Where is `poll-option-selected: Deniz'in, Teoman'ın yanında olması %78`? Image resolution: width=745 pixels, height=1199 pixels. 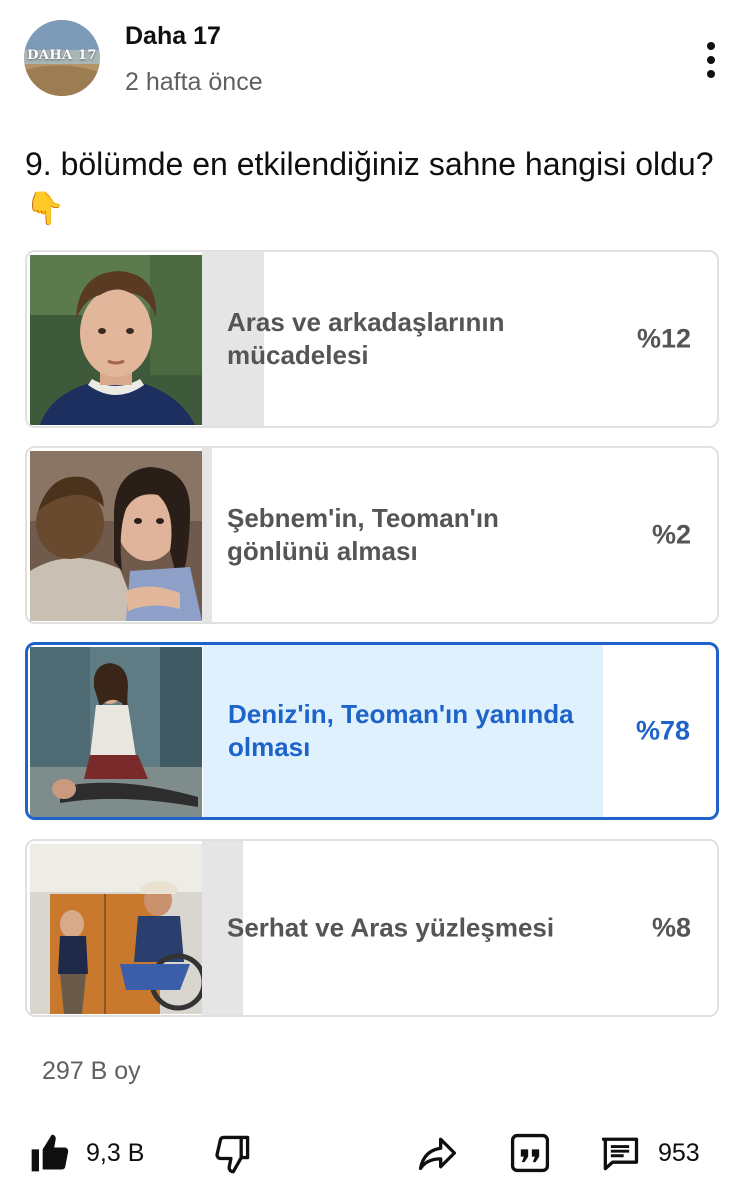 poll-option-selected: Deniz'in, Teoman'ın yanında olması %78 is located at coordinates (372, 731).